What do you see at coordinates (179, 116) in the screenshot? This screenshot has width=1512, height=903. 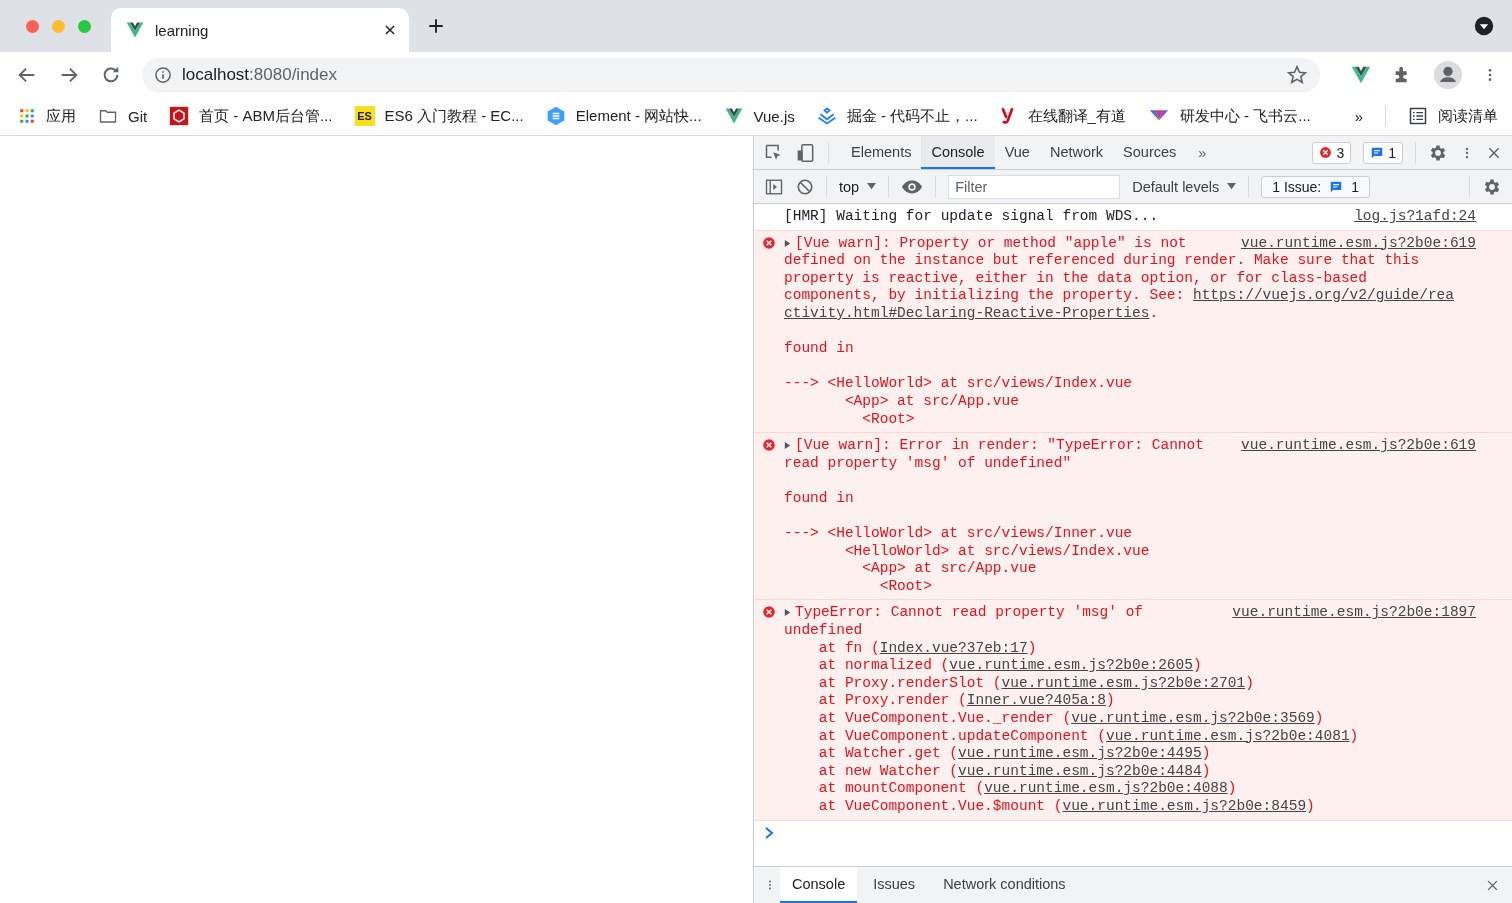 I see `cube-logo-icon` at bounding box center [179, 116].